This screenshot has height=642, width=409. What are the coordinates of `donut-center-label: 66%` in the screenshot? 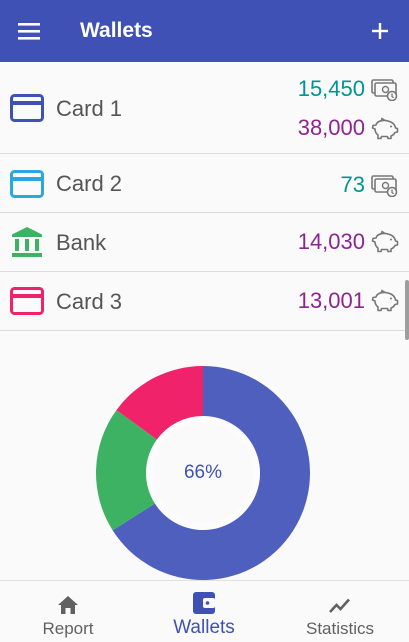 It's located at (203, 472).